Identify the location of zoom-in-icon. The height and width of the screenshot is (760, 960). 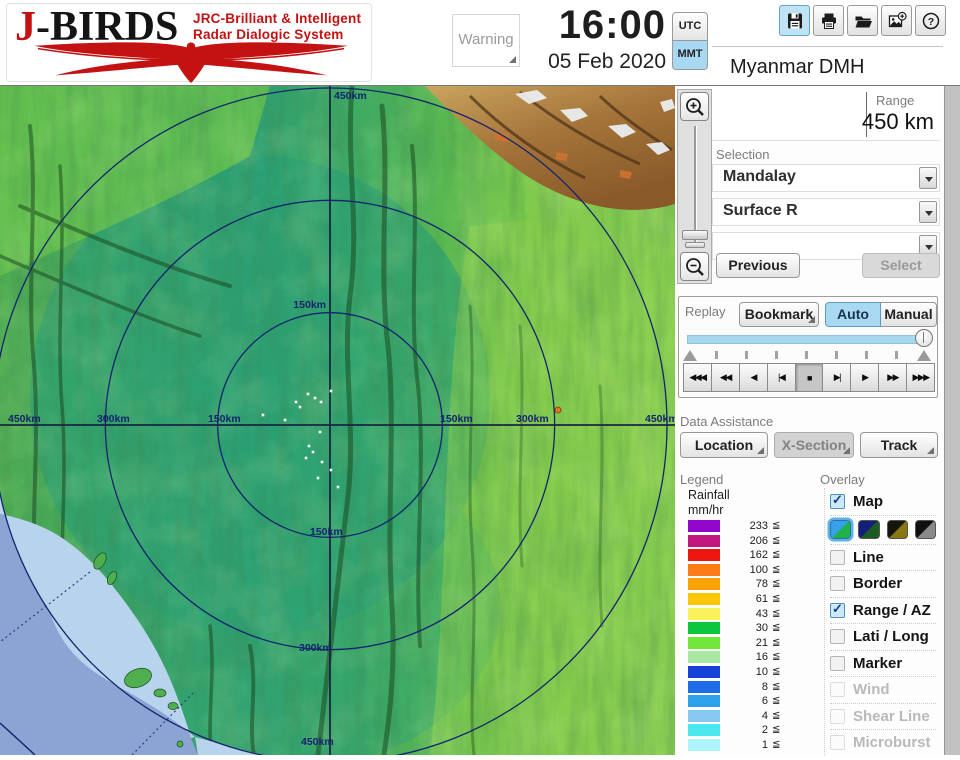
(694, 106).